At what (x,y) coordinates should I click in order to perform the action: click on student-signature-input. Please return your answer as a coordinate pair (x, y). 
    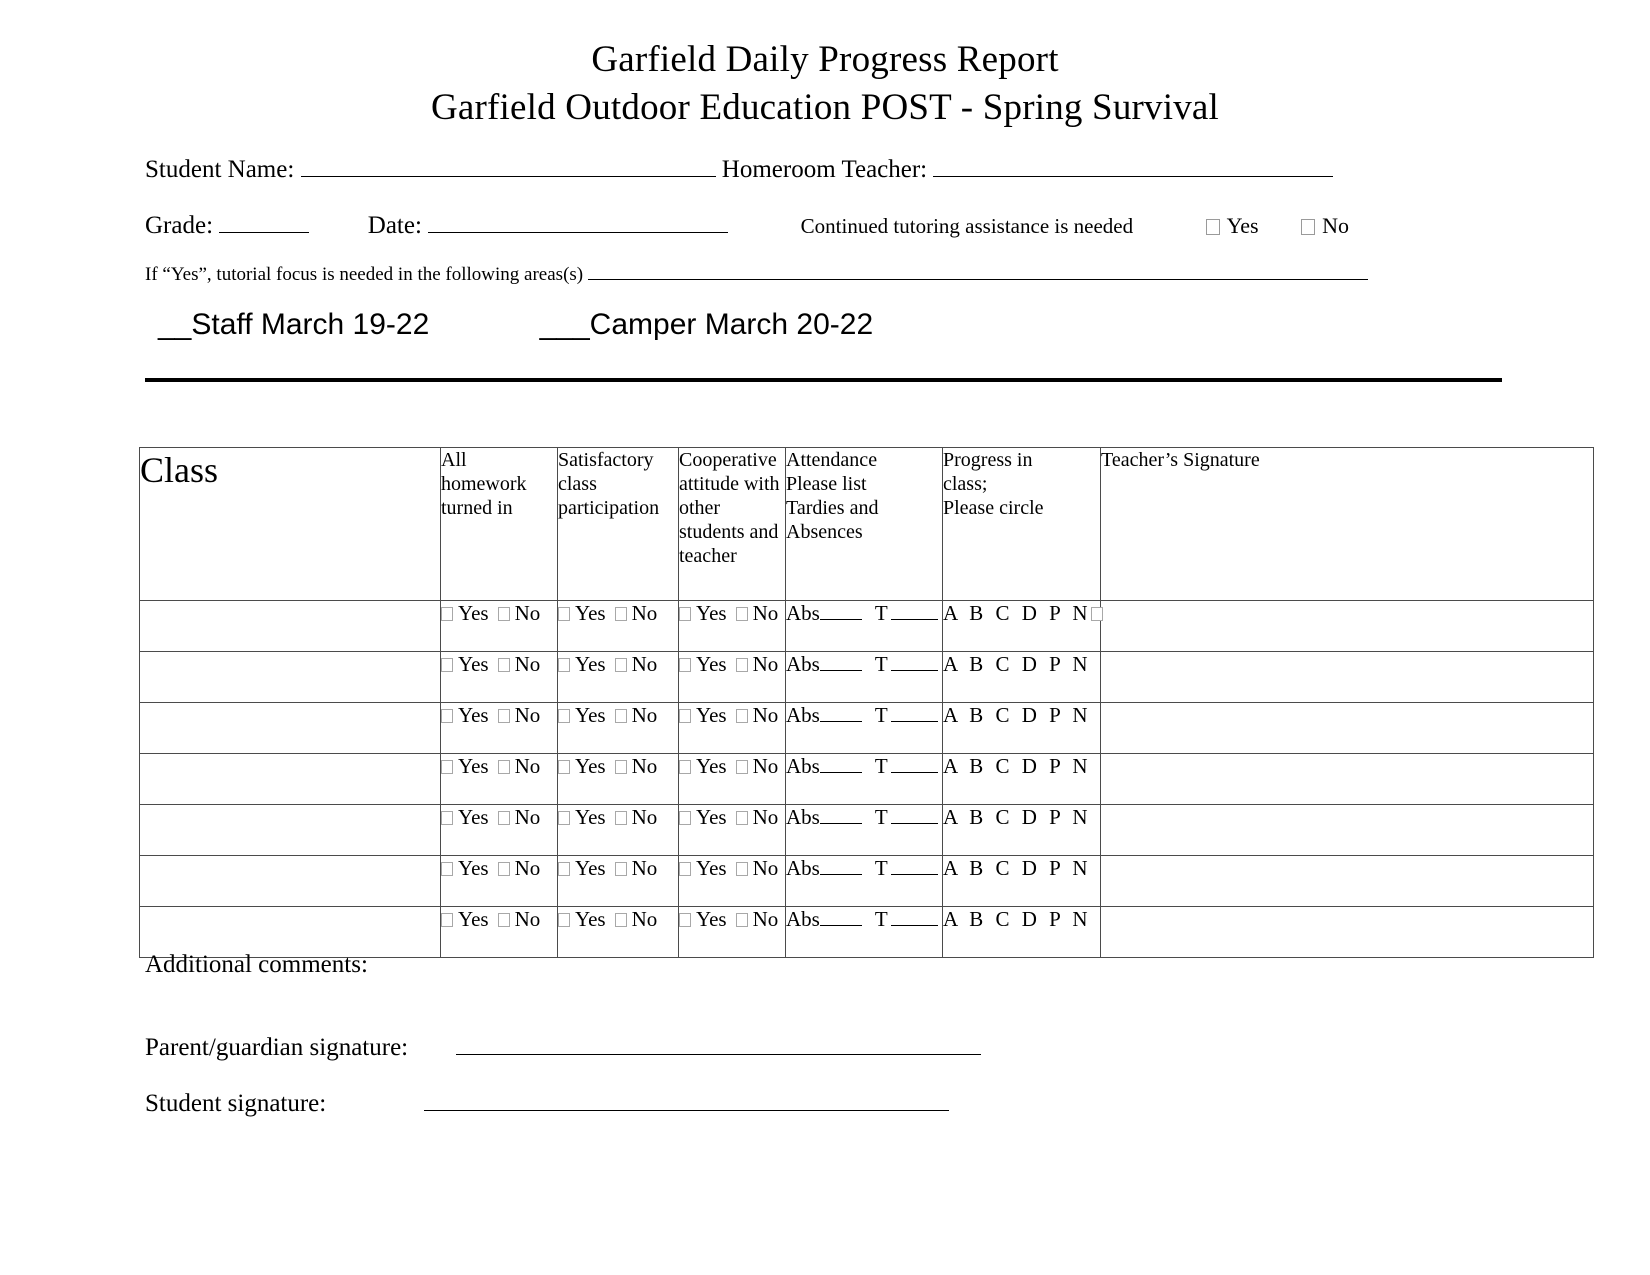
    Looking at the image, I should click on (687, 1099).